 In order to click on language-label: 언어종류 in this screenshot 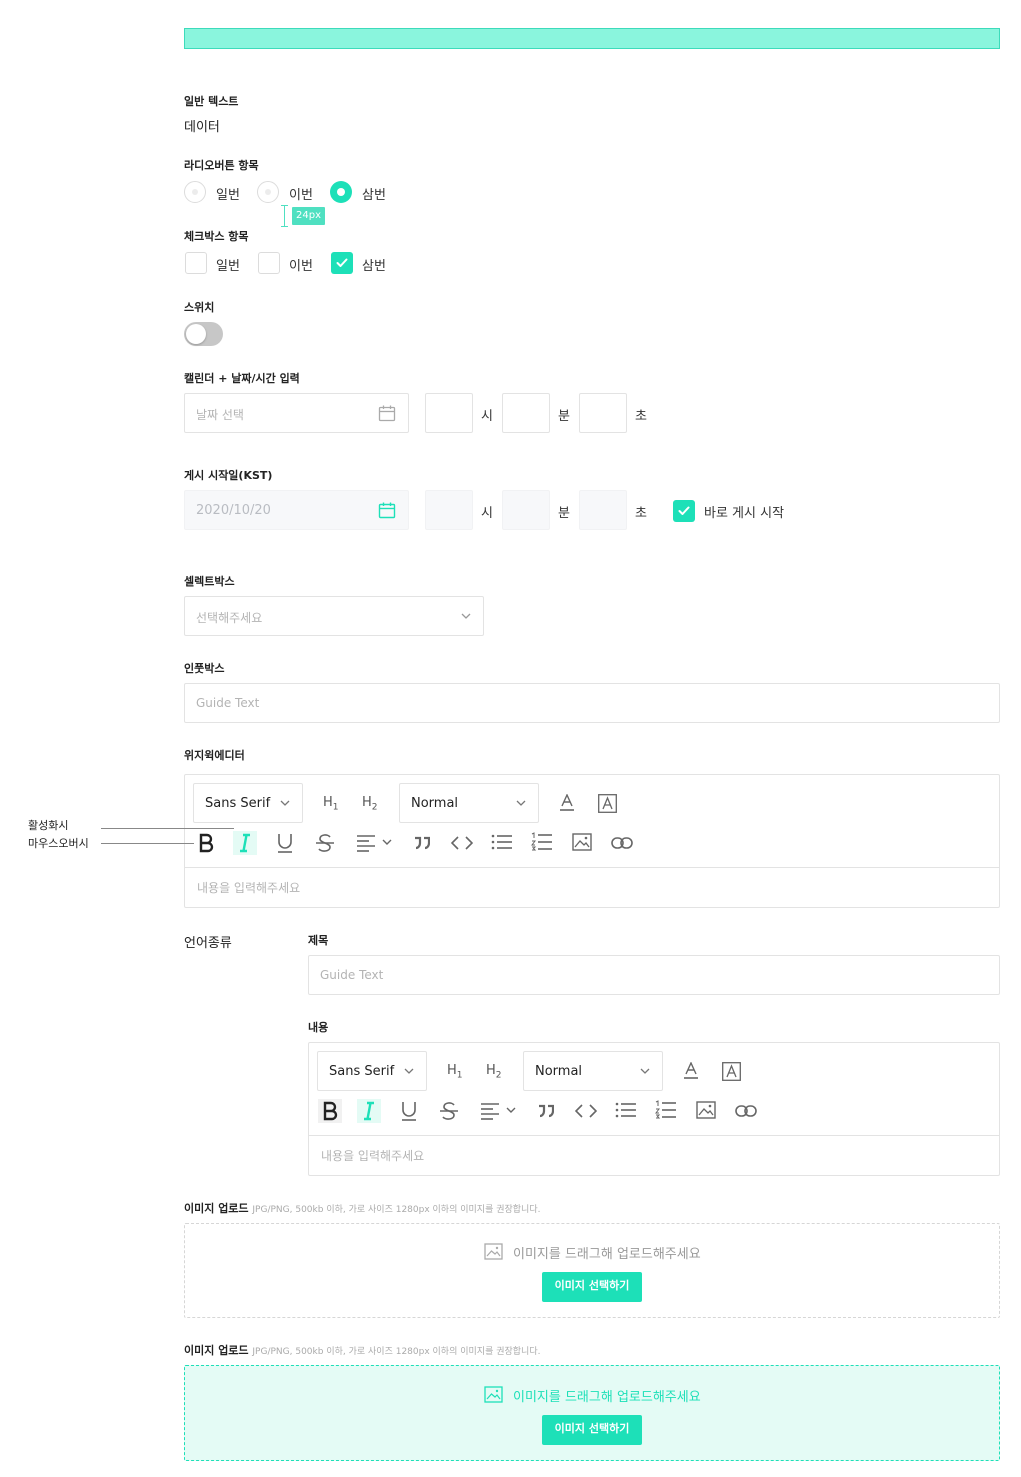, I will do `click(208, 943)`.